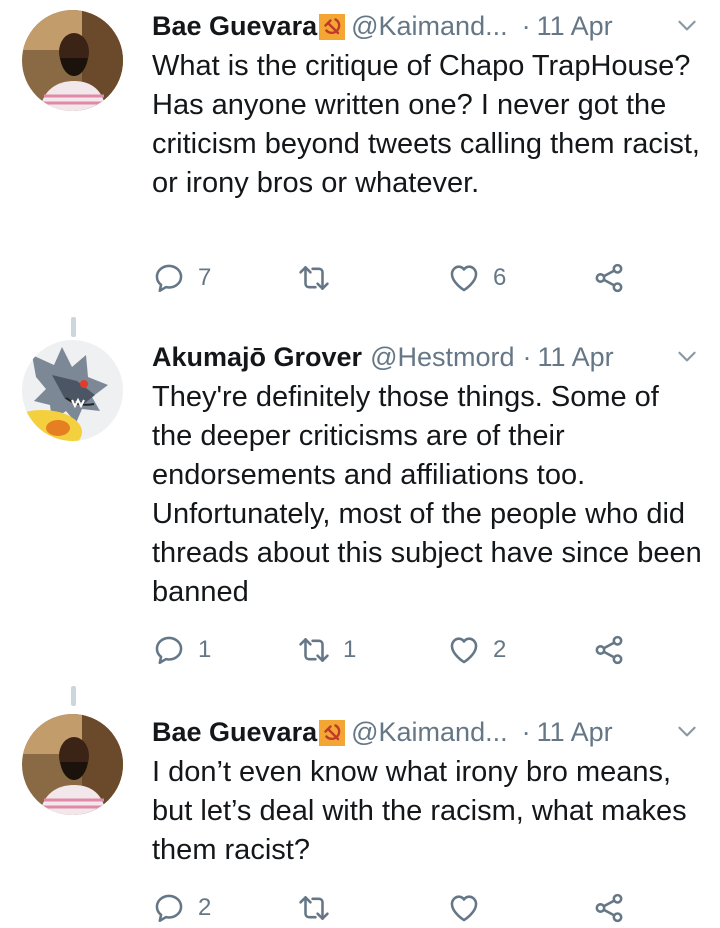  I want to click on retweet-button, so click(320, 908).